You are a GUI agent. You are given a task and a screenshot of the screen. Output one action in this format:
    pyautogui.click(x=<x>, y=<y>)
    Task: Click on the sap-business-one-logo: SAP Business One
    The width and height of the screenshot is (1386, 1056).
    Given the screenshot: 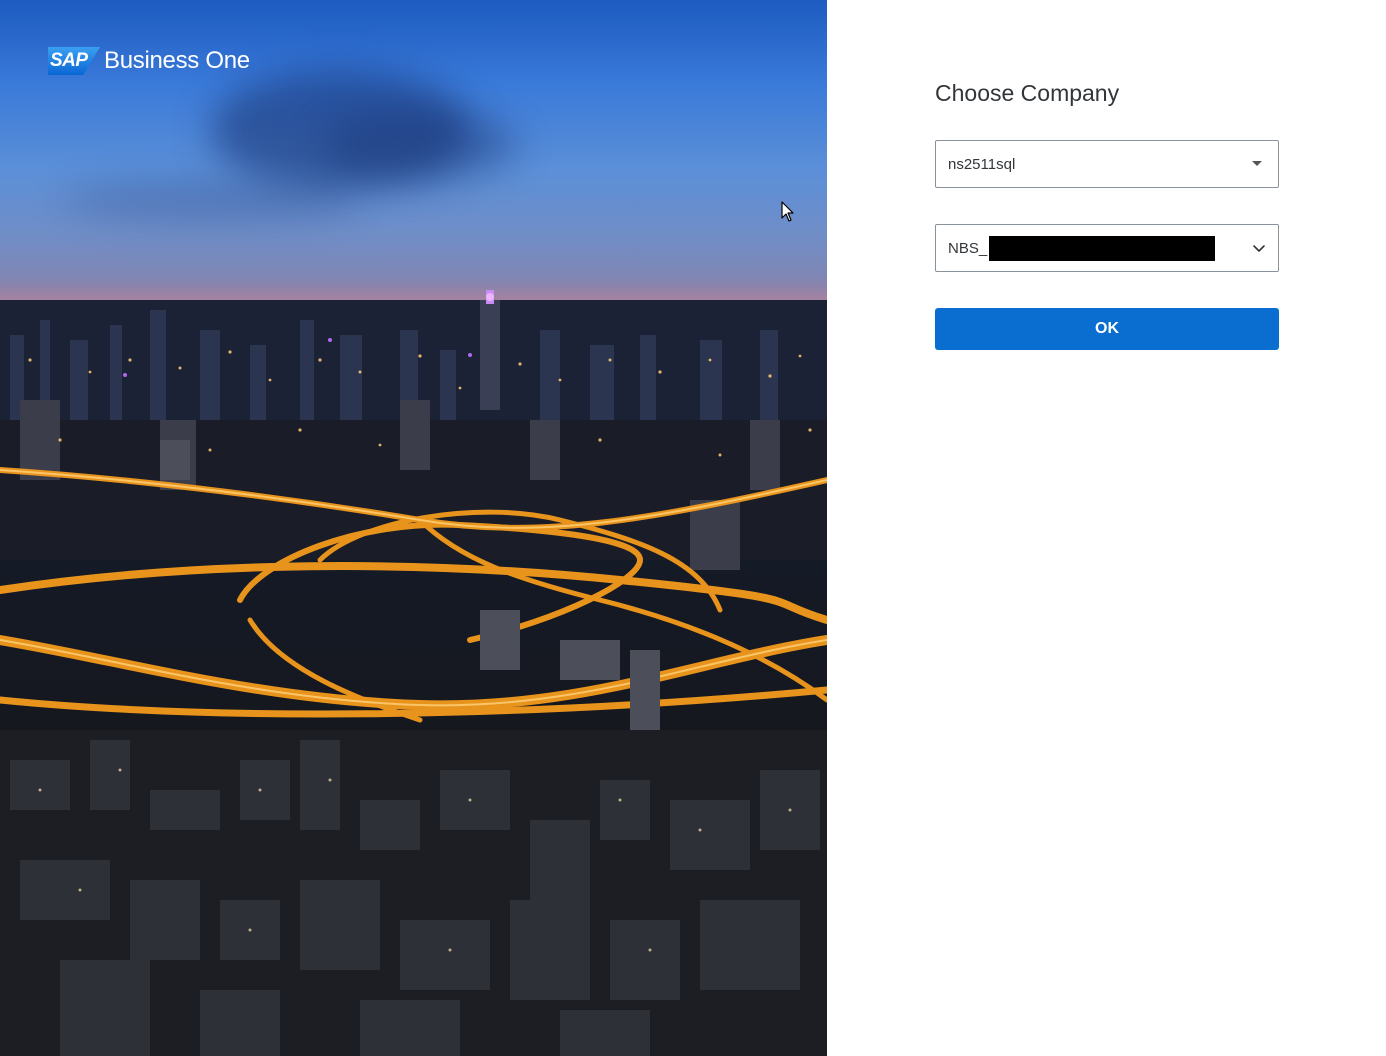 What is the action you would take?
    pyautogui.click(x=149, y=61)
    